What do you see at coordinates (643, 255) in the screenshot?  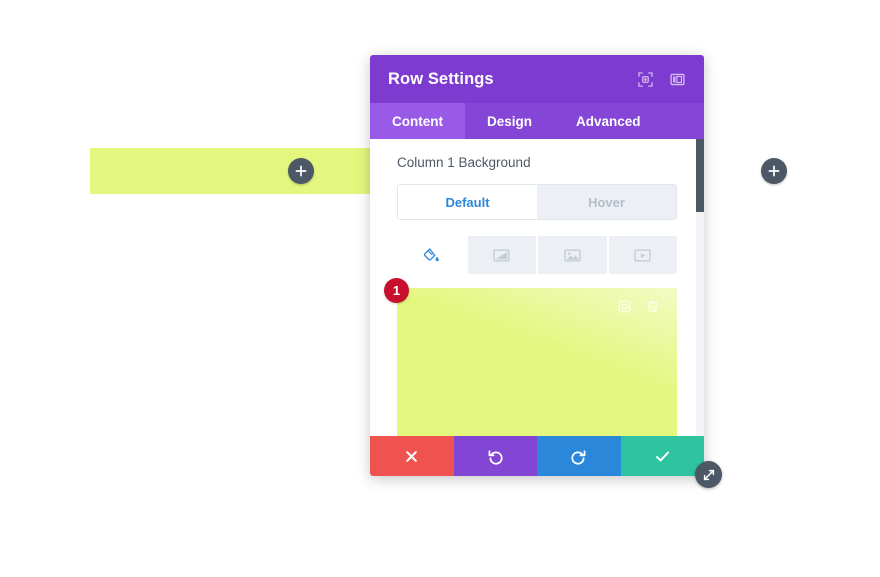 I see `background-video-icon` at bounding box center [643, 255].